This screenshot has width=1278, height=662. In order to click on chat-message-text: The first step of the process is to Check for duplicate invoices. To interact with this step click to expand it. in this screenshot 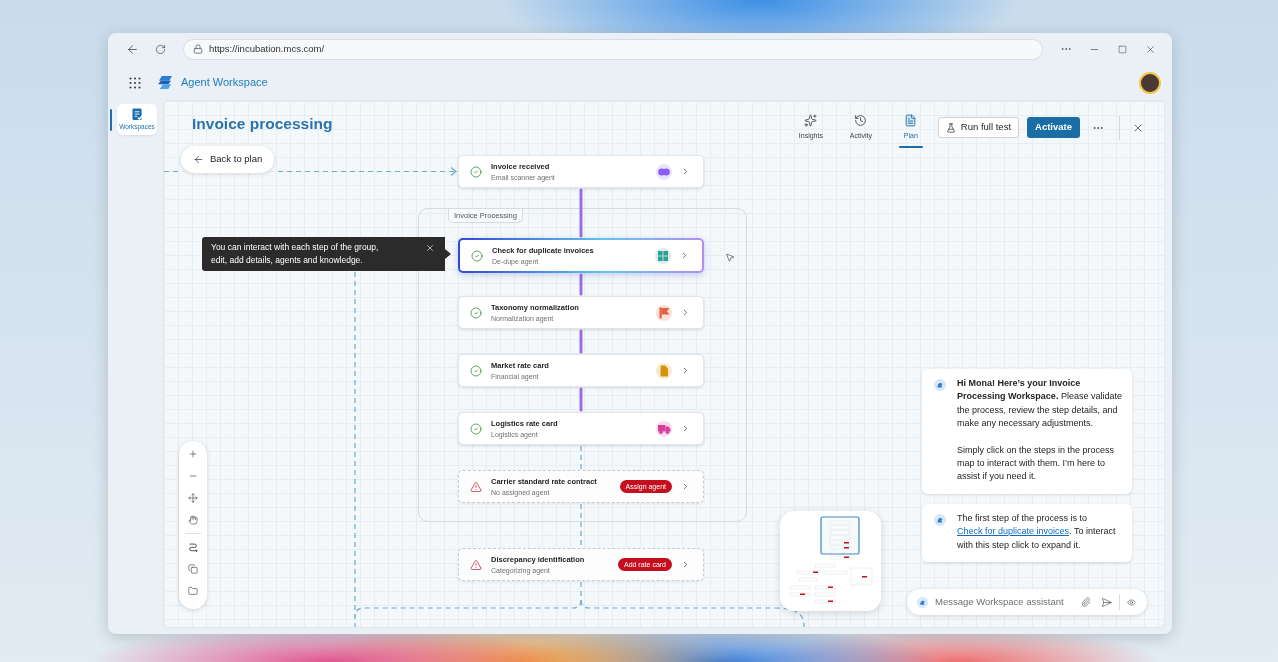, I will do `click(1037, 531)`.